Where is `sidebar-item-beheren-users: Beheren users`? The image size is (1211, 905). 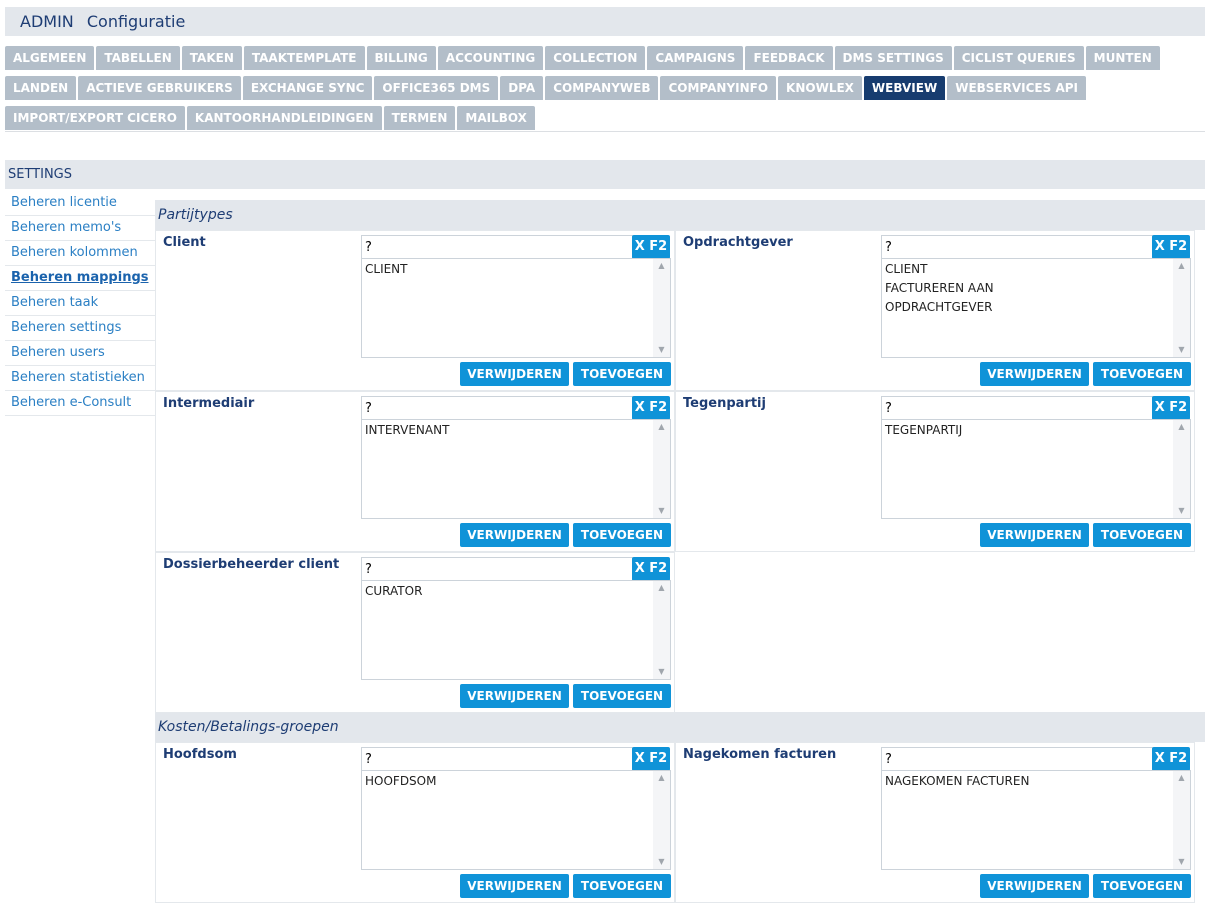 sidebar-item-beheren-users: Beheren users is located at coordinates (80, 353).